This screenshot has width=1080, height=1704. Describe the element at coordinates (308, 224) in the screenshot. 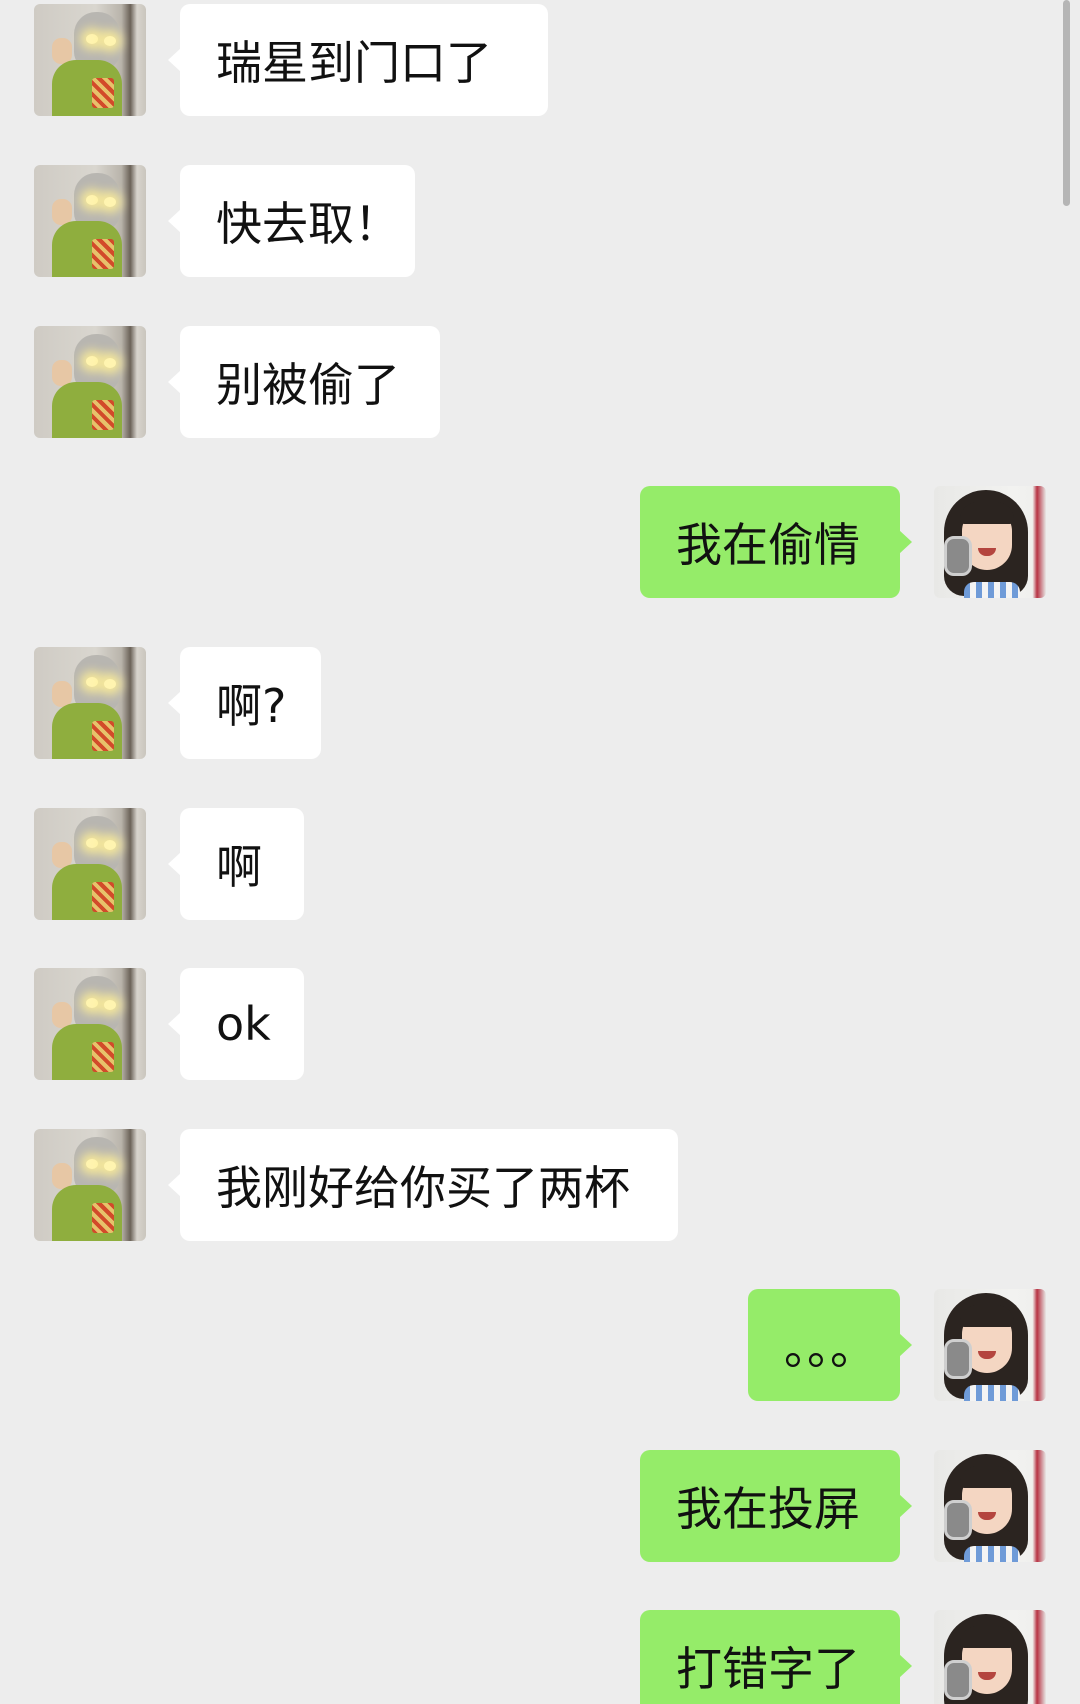

I see `message-text: 快去取！` at that location.